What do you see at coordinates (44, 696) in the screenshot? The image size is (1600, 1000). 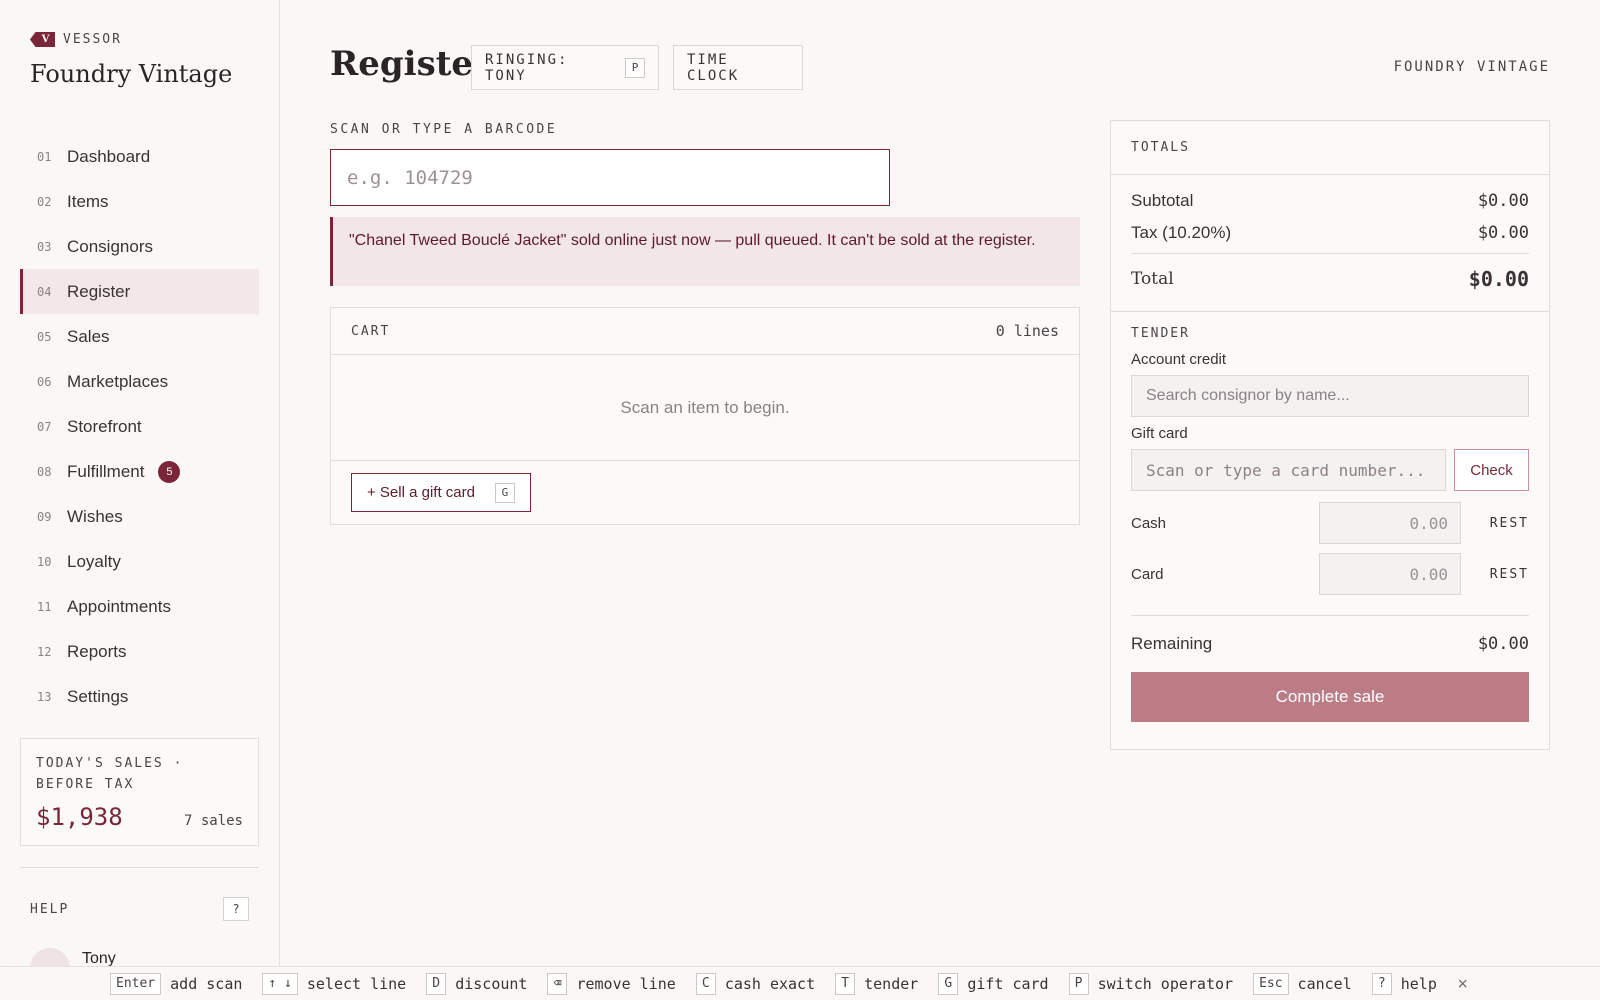 I see `nav-number: 13` at bounding box center [44, 696].